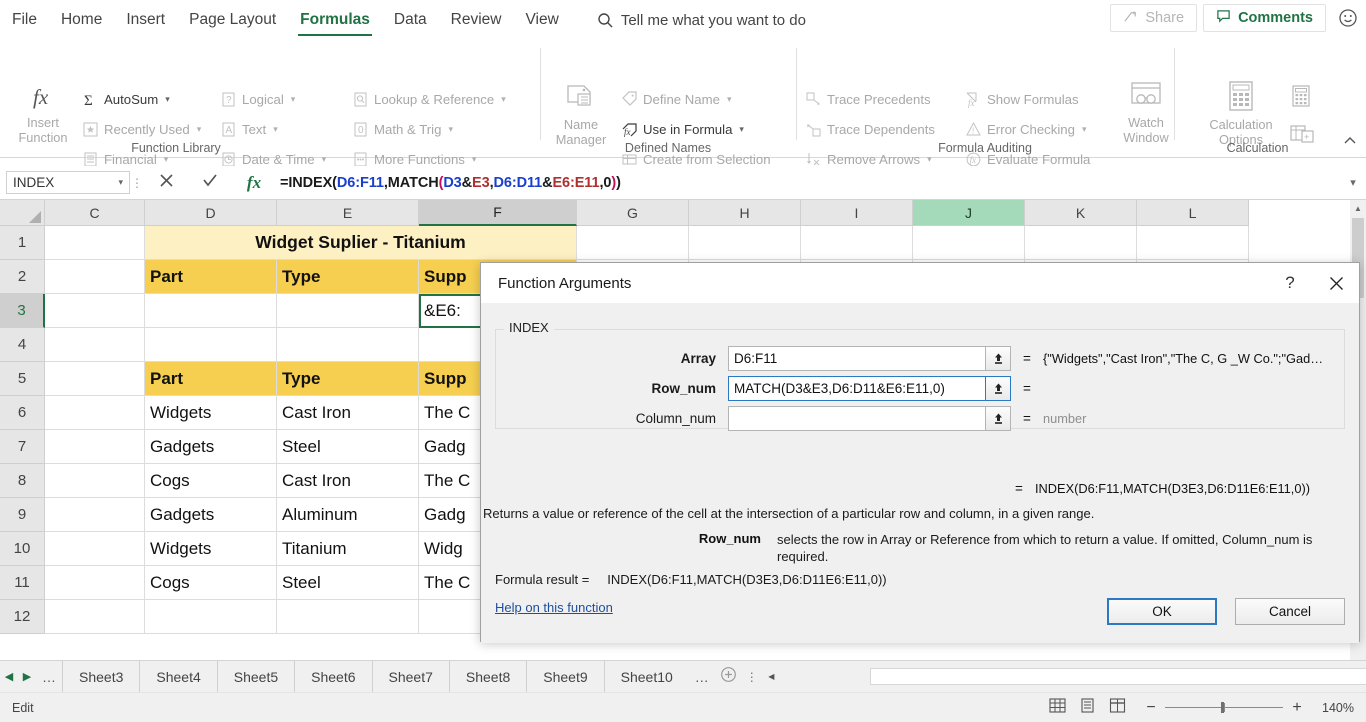 This screenshot has height=722, width=1366. Describe the element at coordinates (745, 213) in the screenshot. I see `column-header-h: H` at that location.